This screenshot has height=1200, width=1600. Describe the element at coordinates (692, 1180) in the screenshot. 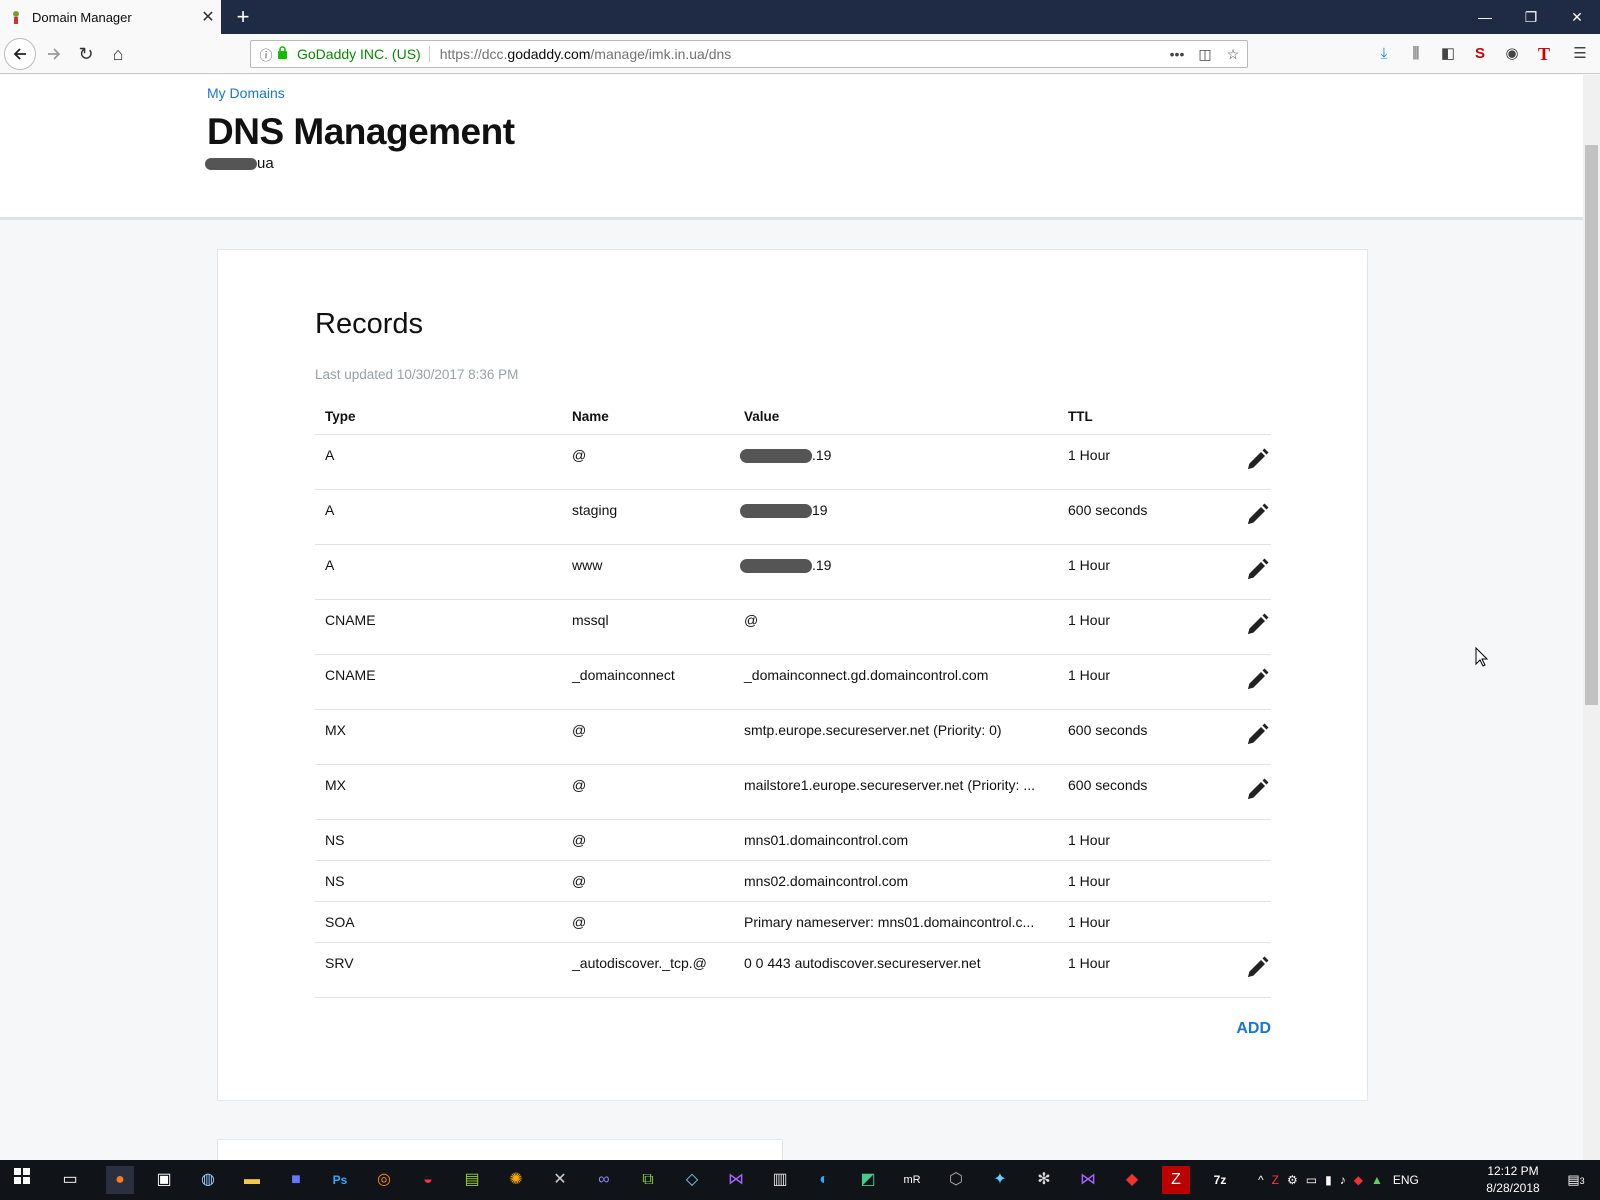

I see `app-taskbar-icon-8: ◇` at that location.